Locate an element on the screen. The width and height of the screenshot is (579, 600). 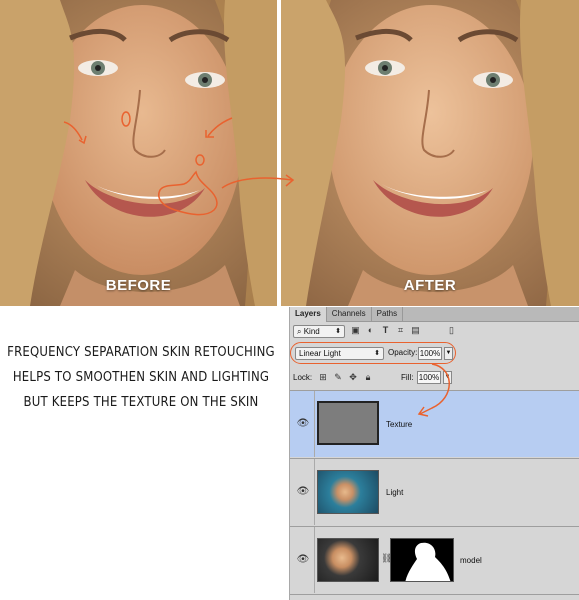
smart-object-filter-icon: ▤ is located at coordinates (415, 330).